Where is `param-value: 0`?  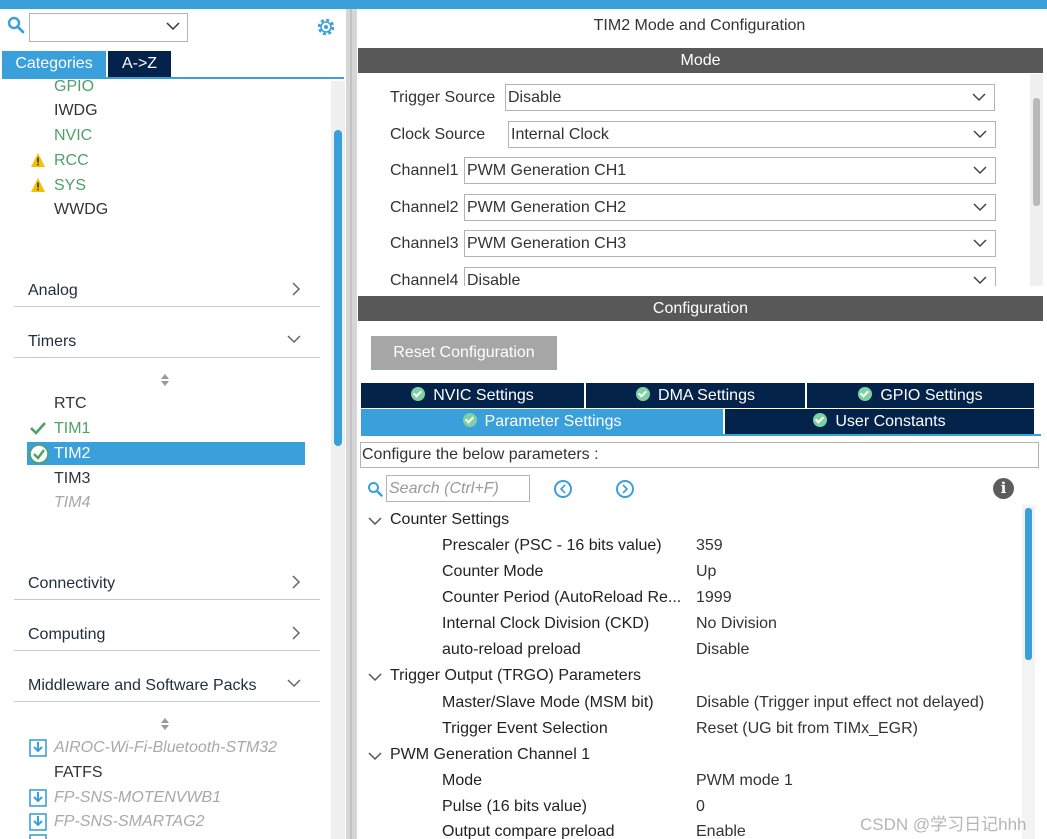 param-value: 0 is located at coordinates (700, 807).